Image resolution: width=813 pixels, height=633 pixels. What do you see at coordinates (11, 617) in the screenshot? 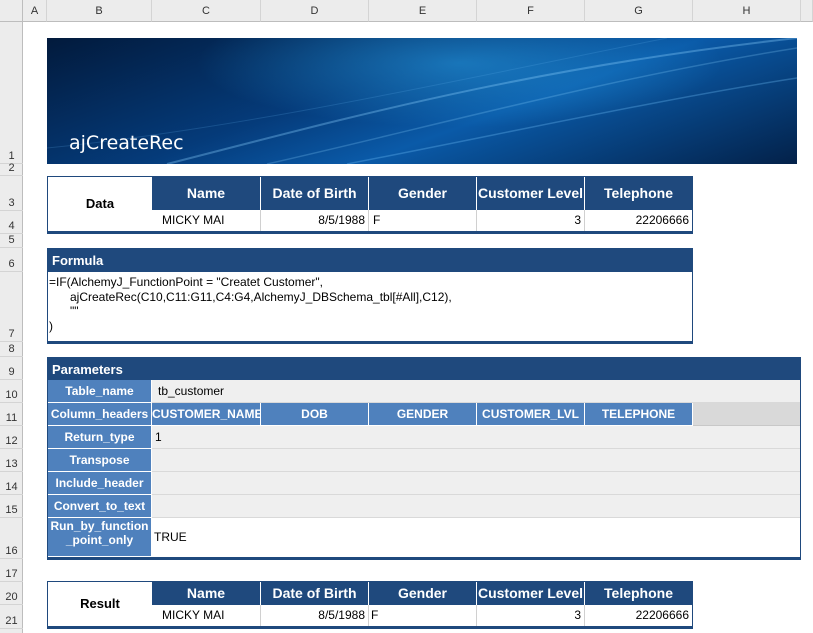
I see `row-header-21: 21` at bounding box center [11, 617].